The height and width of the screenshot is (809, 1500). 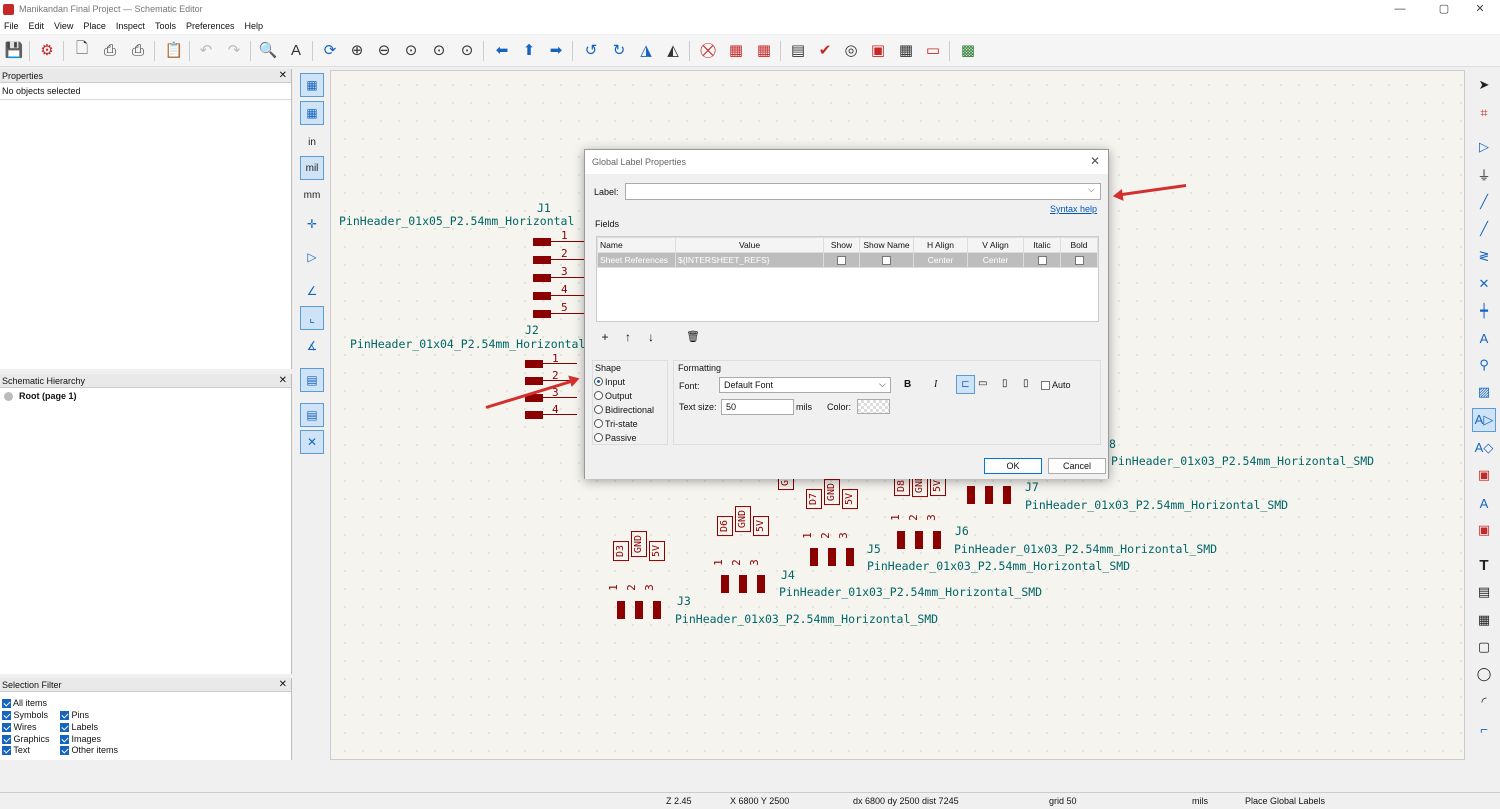 What do you see at coordinates (439, 50) in the screenshot?
I see `zoom-objects-icon: ⊙` at bounding box center [439, 50].